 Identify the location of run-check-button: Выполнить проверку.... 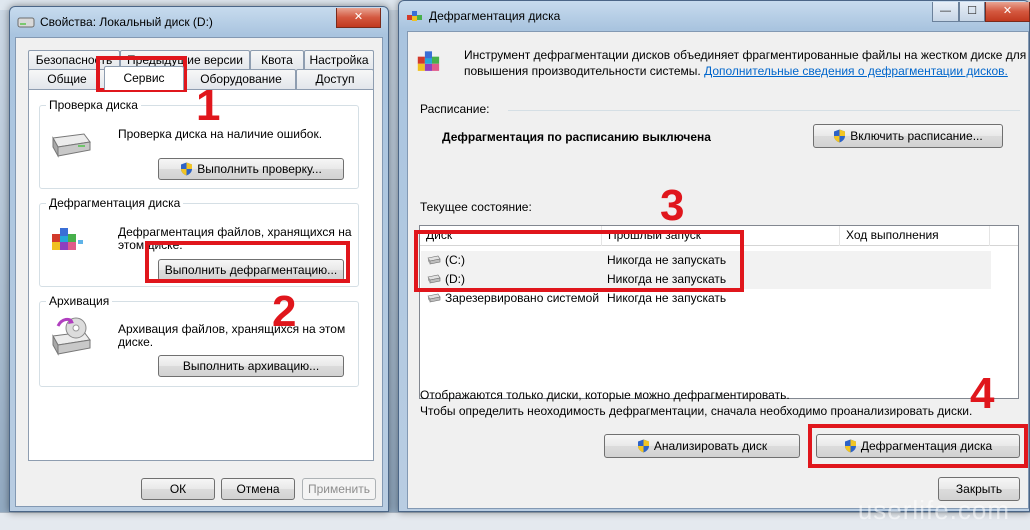
(251, 169).